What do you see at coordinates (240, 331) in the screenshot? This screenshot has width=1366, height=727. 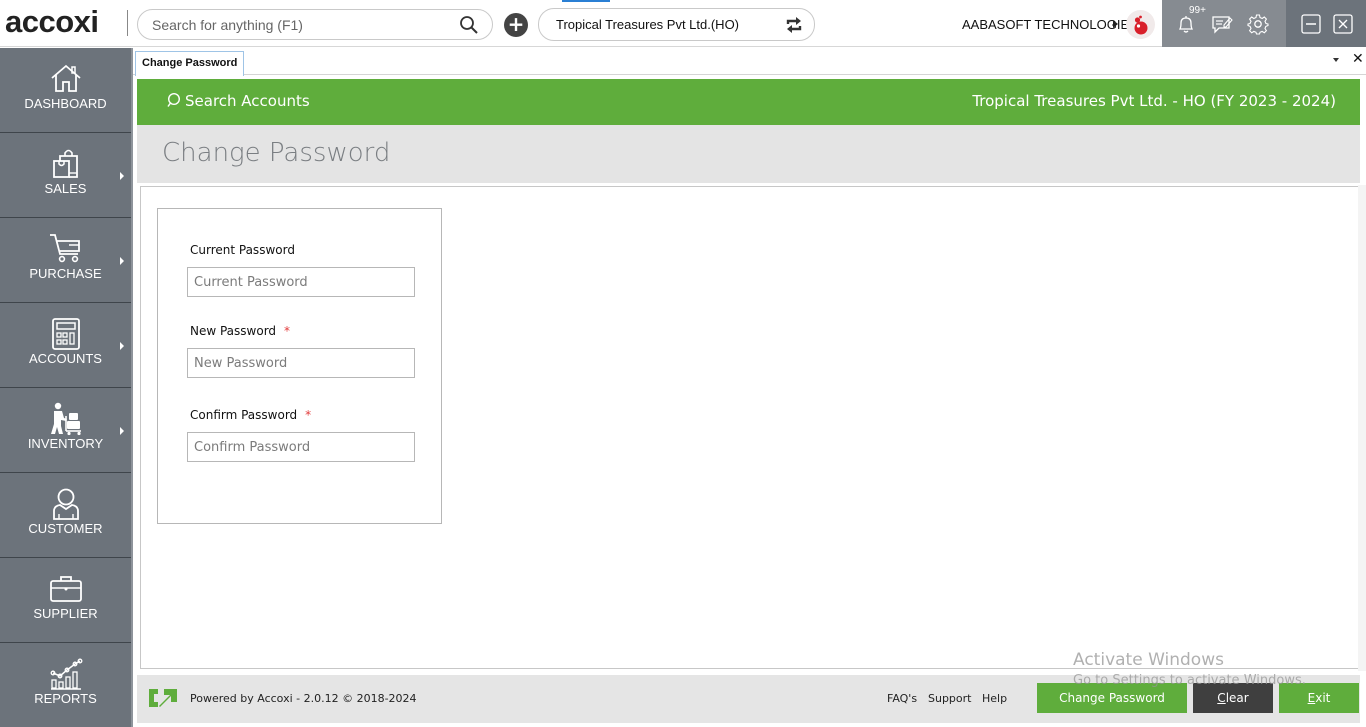 I see `new-password-label: New Password *` at bounding box center [240, 331].